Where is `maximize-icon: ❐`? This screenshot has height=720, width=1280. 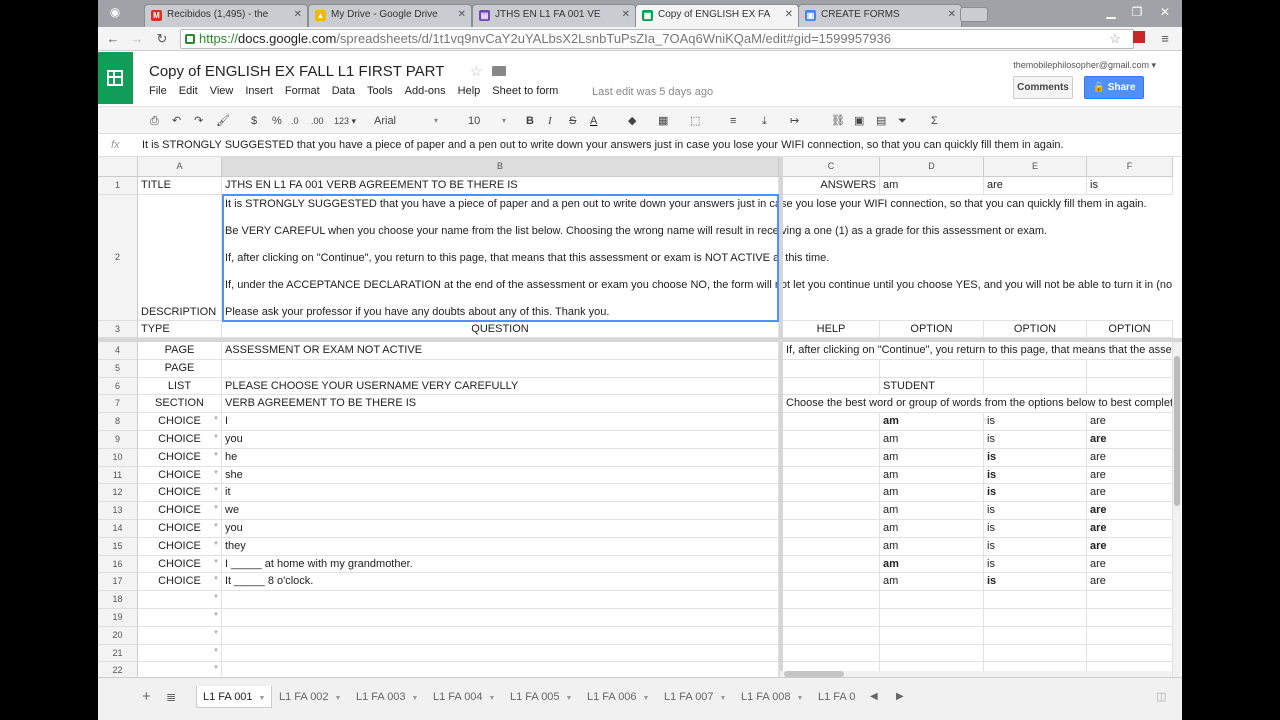
maximize-icon: ❐ is located at coordinates (1137, 12).